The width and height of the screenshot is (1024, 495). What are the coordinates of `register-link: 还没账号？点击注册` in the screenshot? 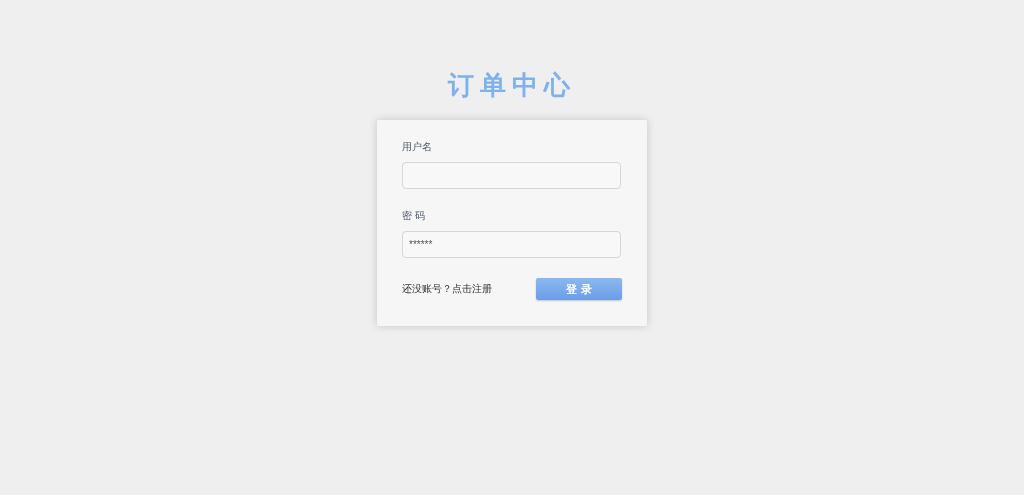 It's located at (447, 289).